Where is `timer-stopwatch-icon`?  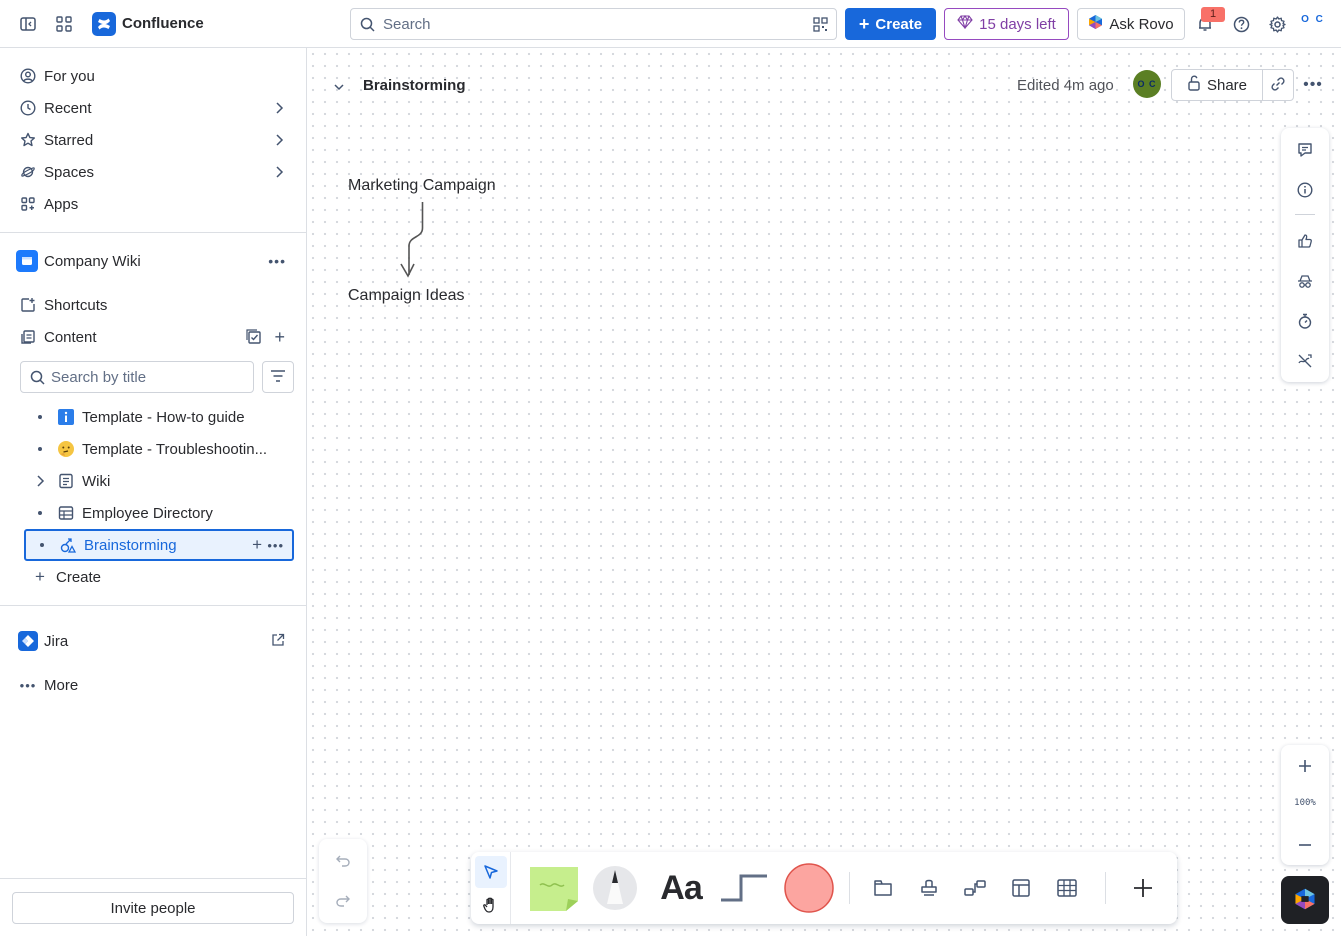
timer-stopwatch-icon is located at coordinates (1305, 321).